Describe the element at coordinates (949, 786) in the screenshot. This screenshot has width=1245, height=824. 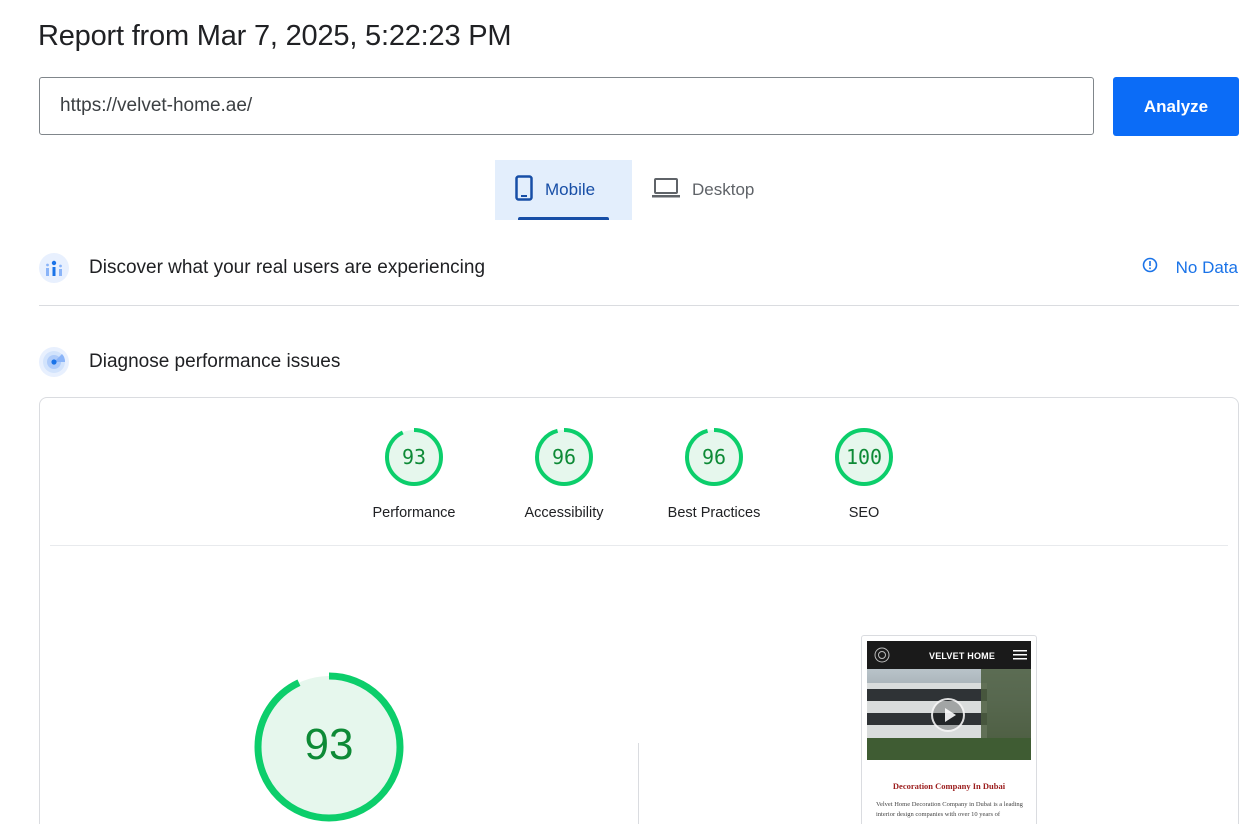
I see `preview-heading: Decoration Company In Dubai` at that location.